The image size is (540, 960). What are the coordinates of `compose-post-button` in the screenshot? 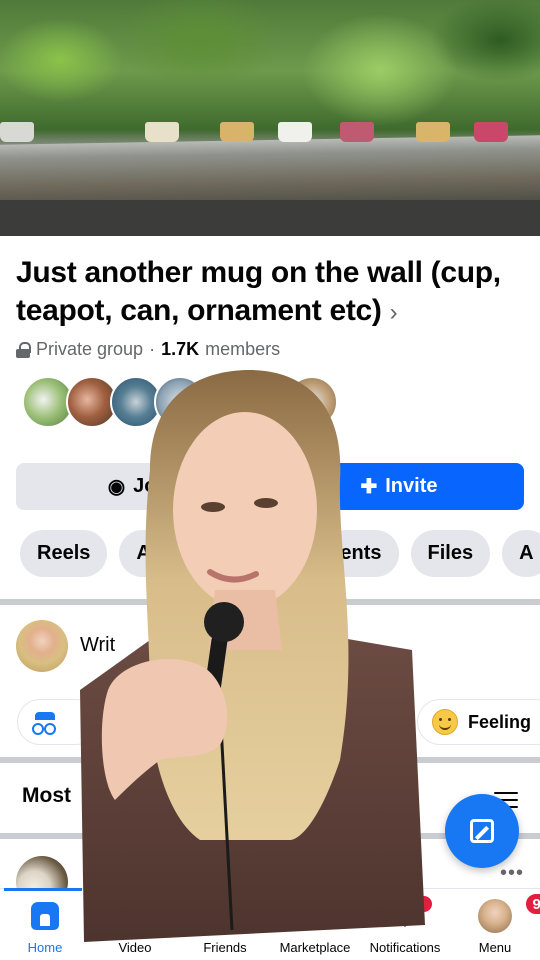 It's located at (482, 831).